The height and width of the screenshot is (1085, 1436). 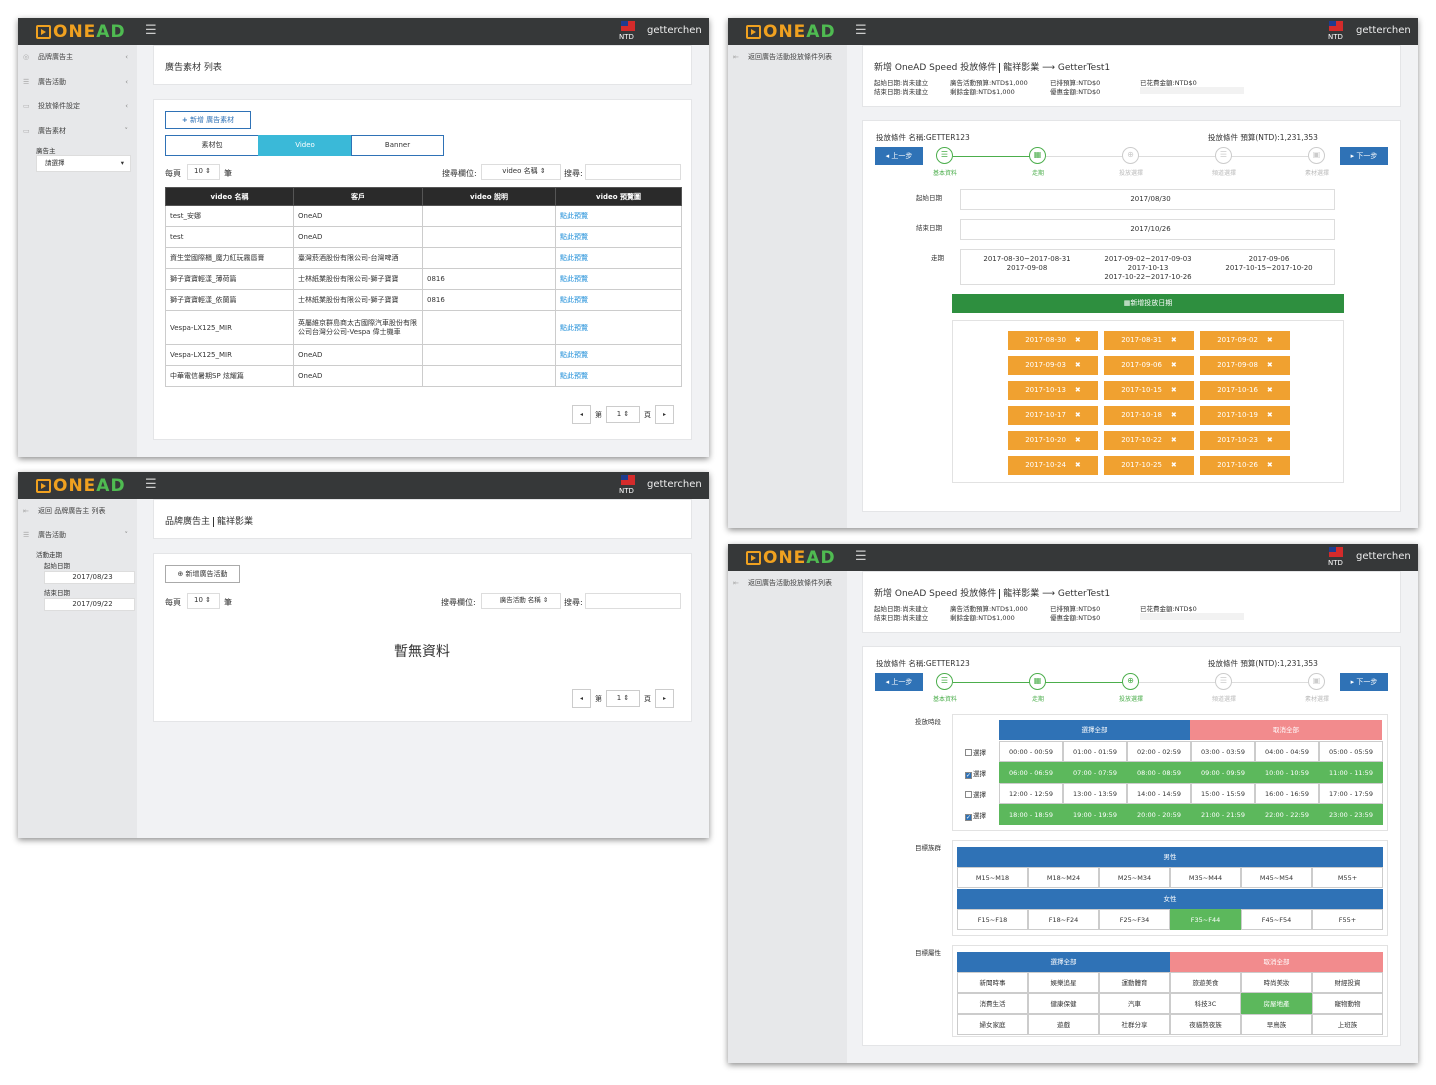 What do you see at coordinates (1170, 857) in the screenshot?
I see `male-header: 男性` at bounding box center [1170, 857].